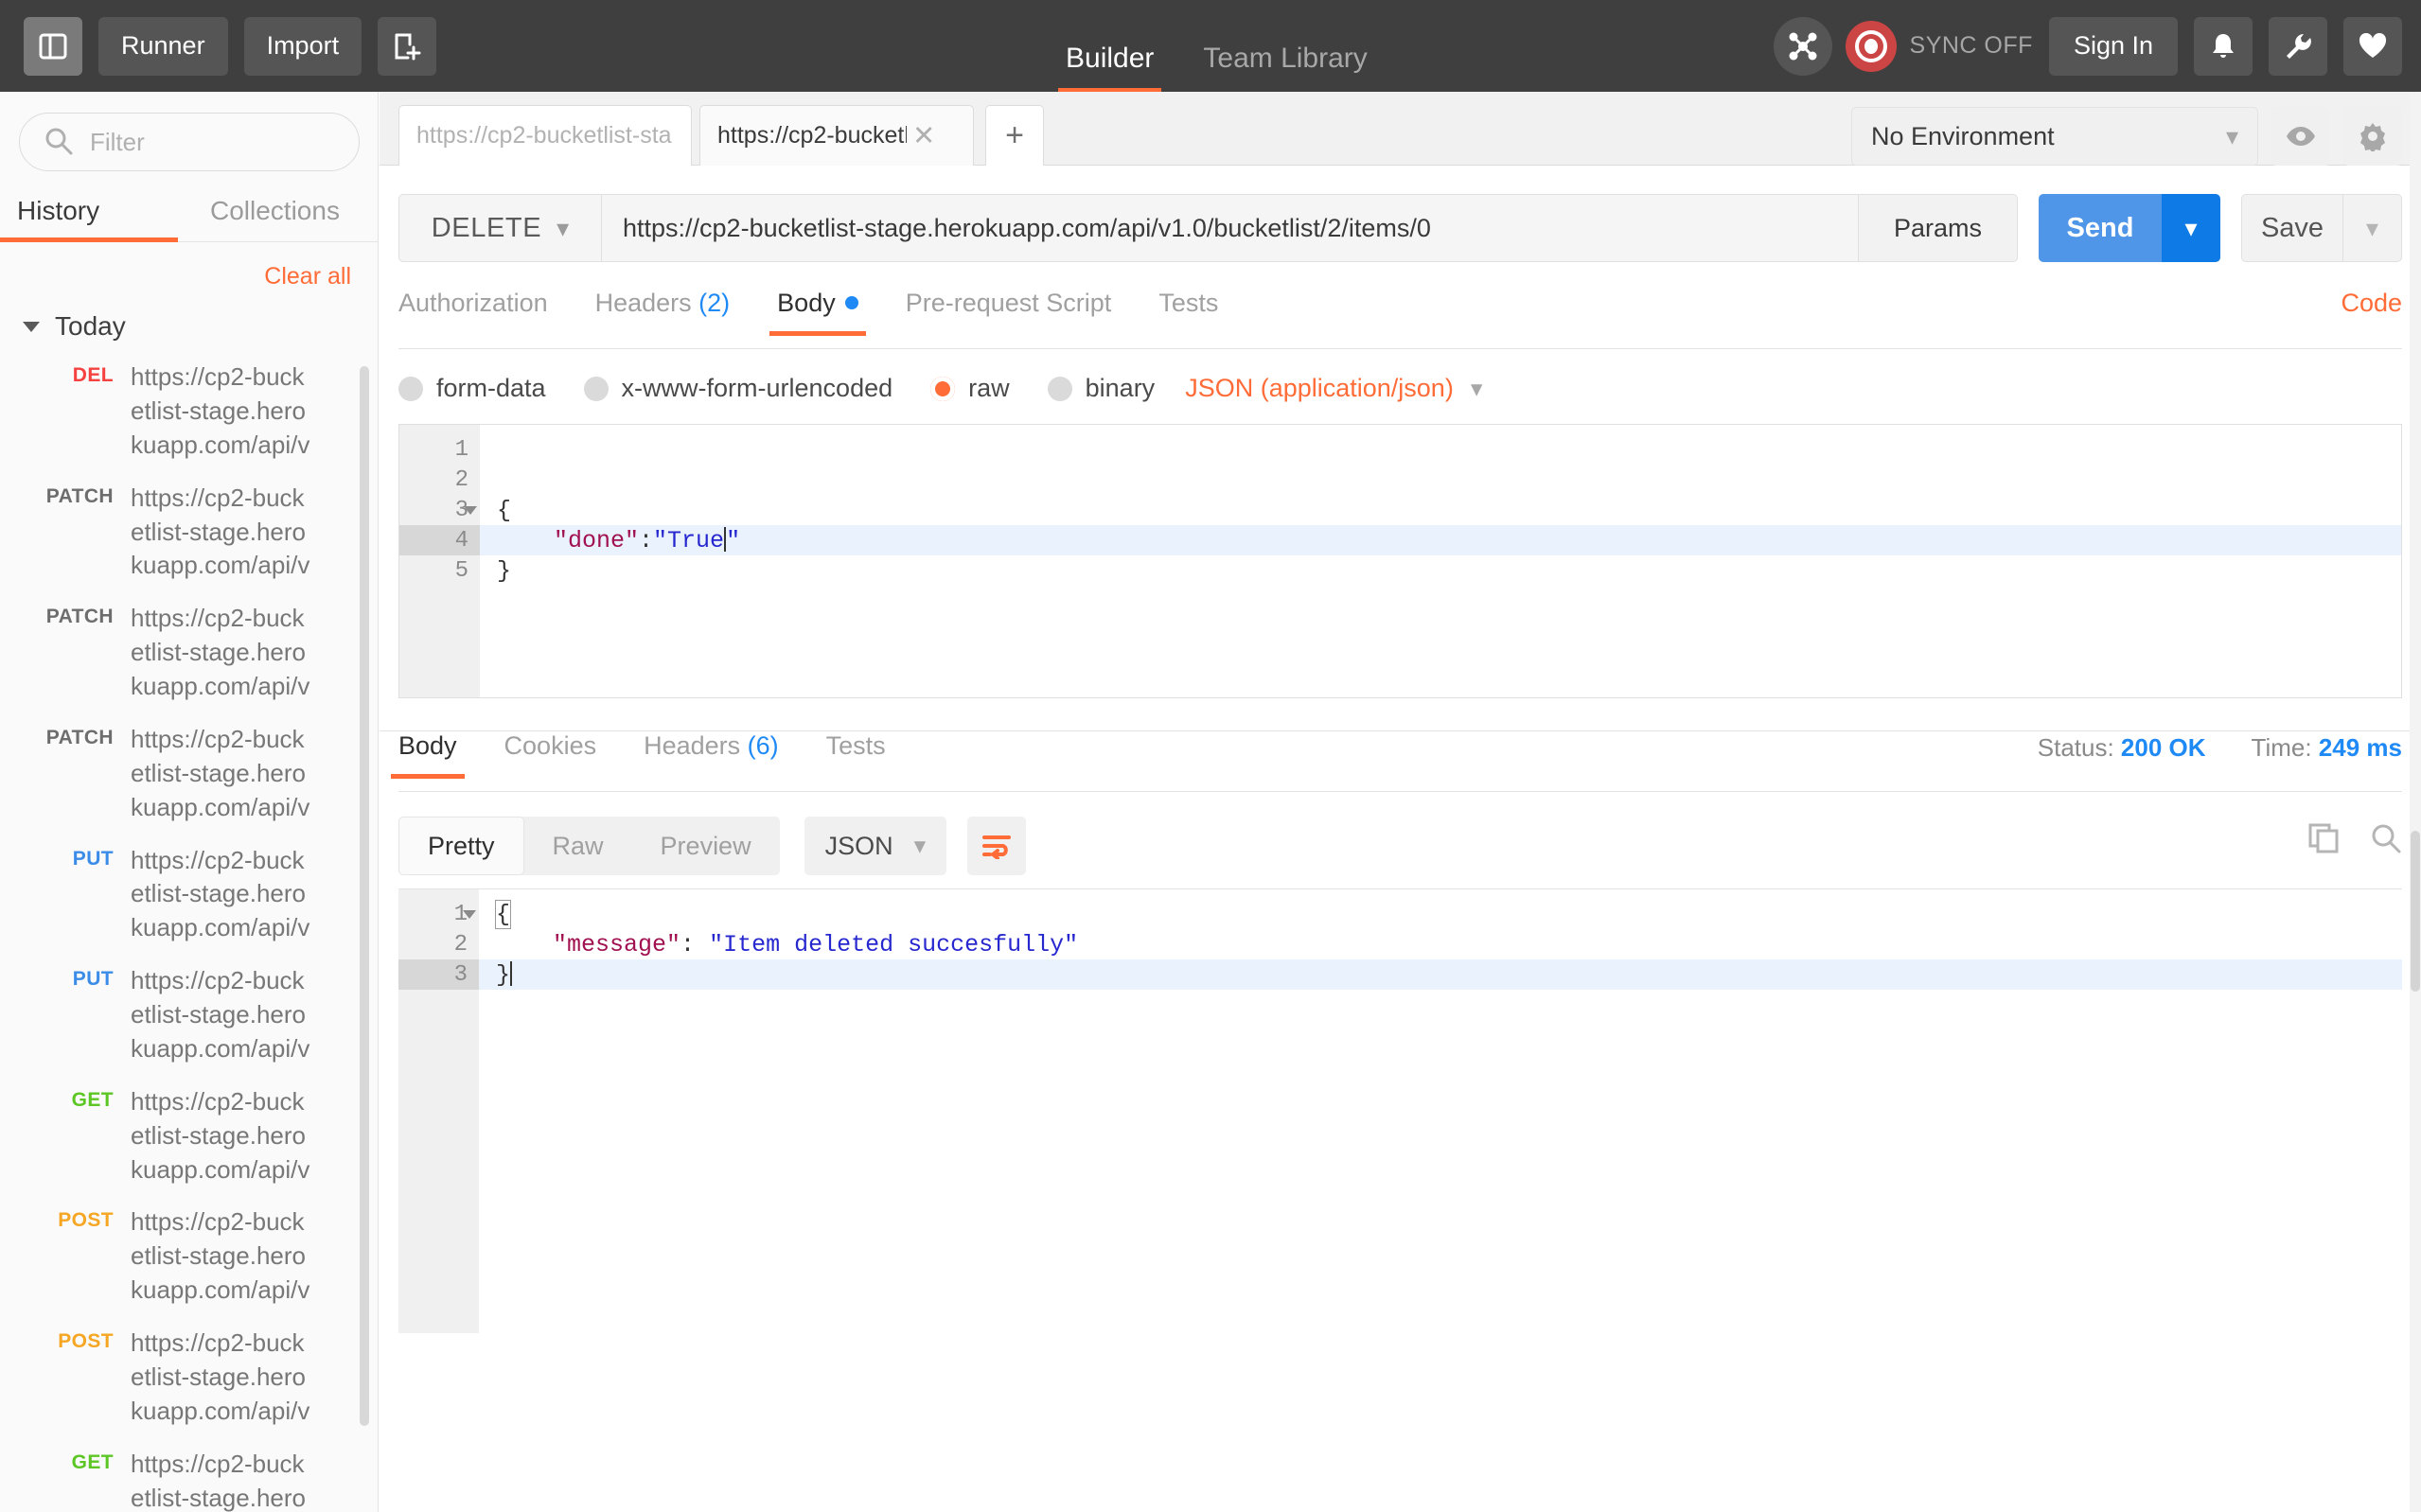  Describe the element at coordinates (1400, 540) in the screenshot. I see `code-line: 4 "done":"True"` at that location.